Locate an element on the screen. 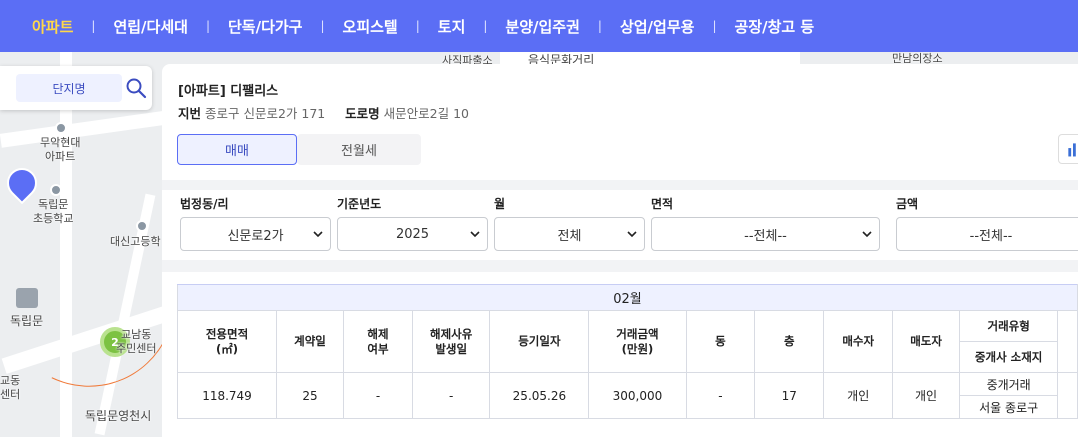 The height and width of the screenshot is (437, 1078). cell-price: 300,000 is located at coordinates (637, 395).